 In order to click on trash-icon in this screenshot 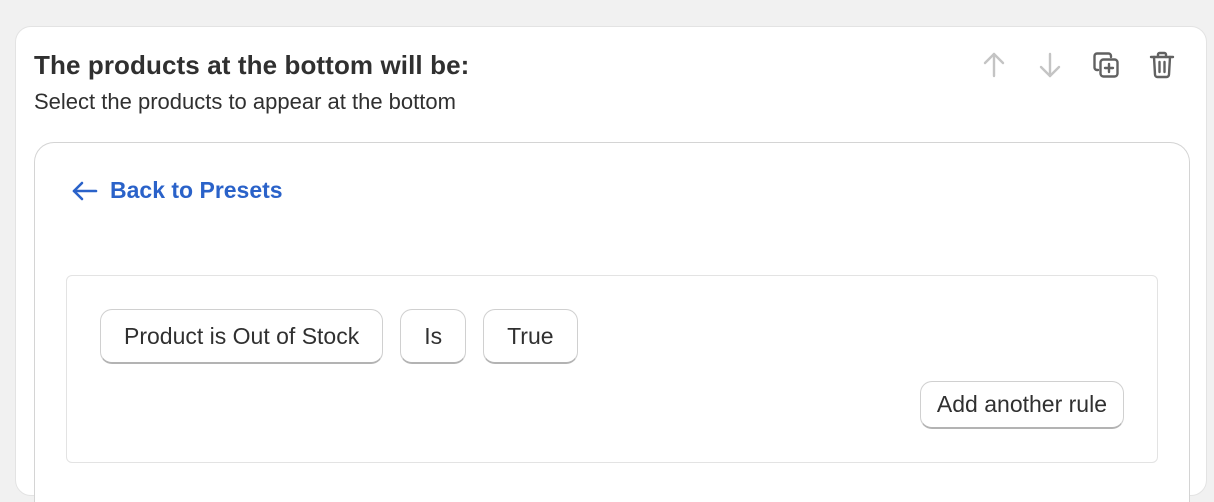, I will do `click(1162, 65)`.